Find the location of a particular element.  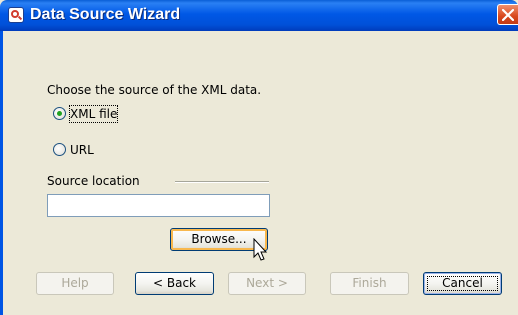

finish-button: Finish is located at coordinates (369, 283).